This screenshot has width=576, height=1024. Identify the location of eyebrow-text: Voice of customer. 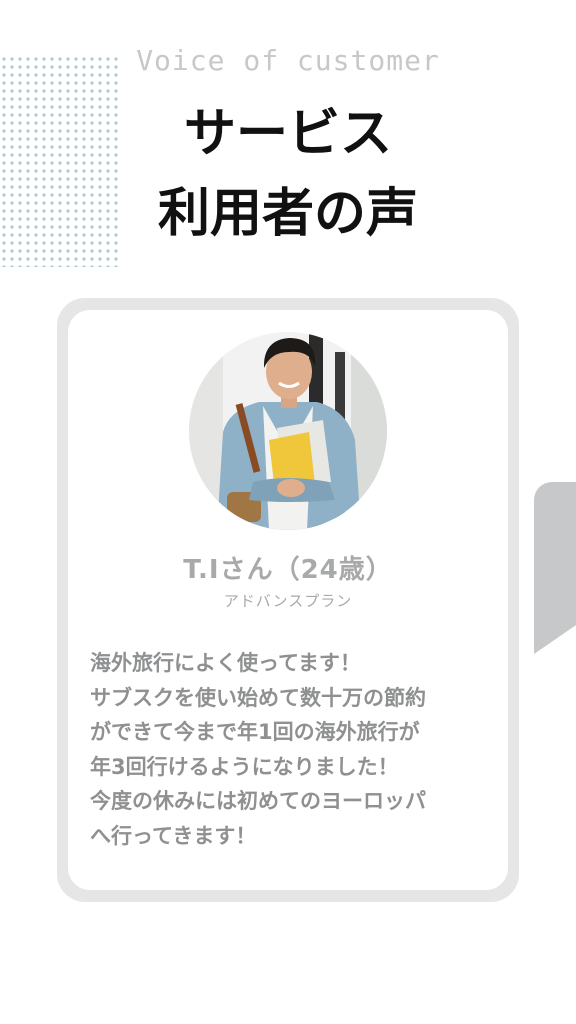
(288, 60).